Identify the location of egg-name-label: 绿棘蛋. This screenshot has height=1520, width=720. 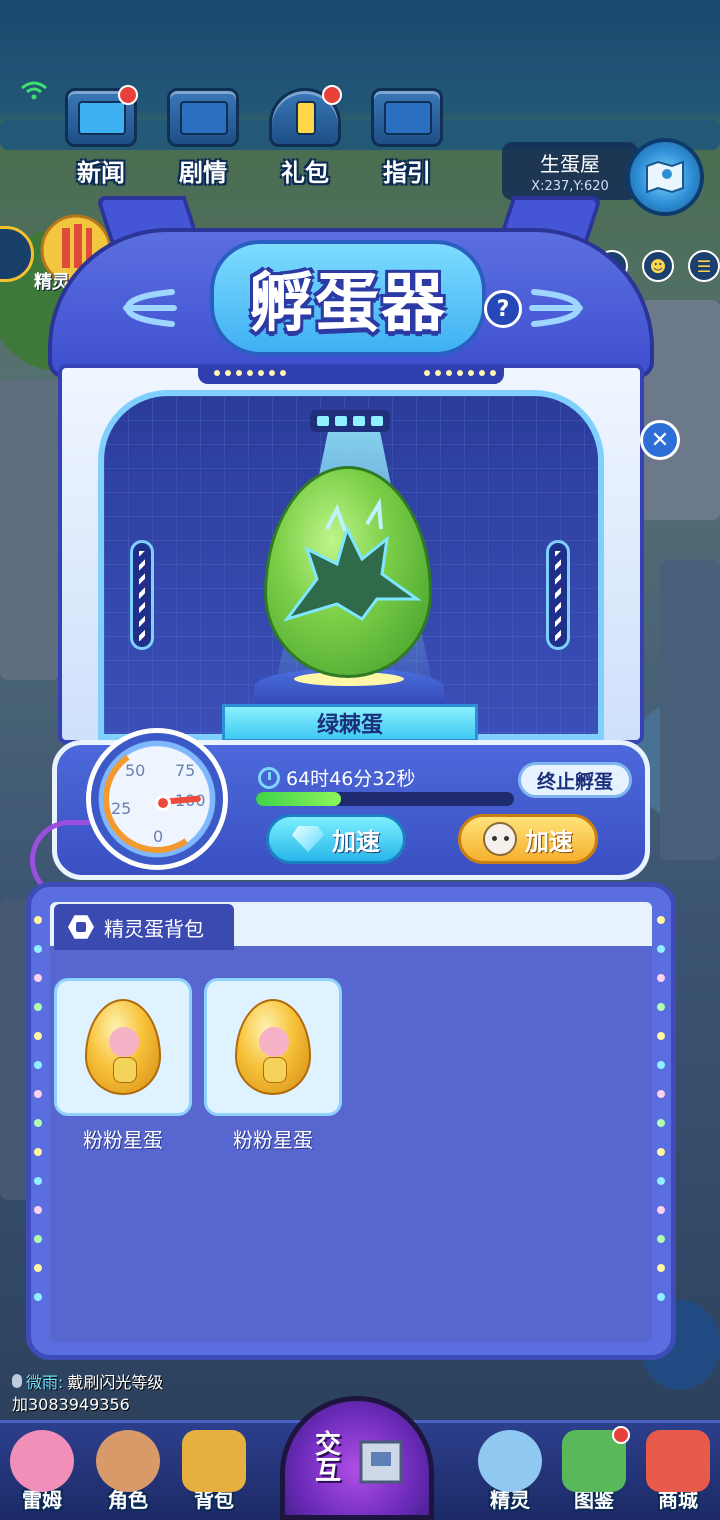
(350, 723).